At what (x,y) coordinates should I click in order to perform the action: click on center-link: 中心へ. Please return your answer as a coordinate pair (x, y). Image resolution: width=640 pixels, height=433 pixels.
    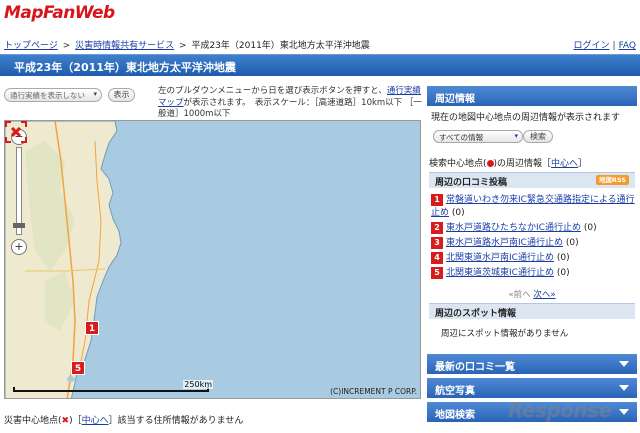
    Looking at the image, I should click on (95, 421).